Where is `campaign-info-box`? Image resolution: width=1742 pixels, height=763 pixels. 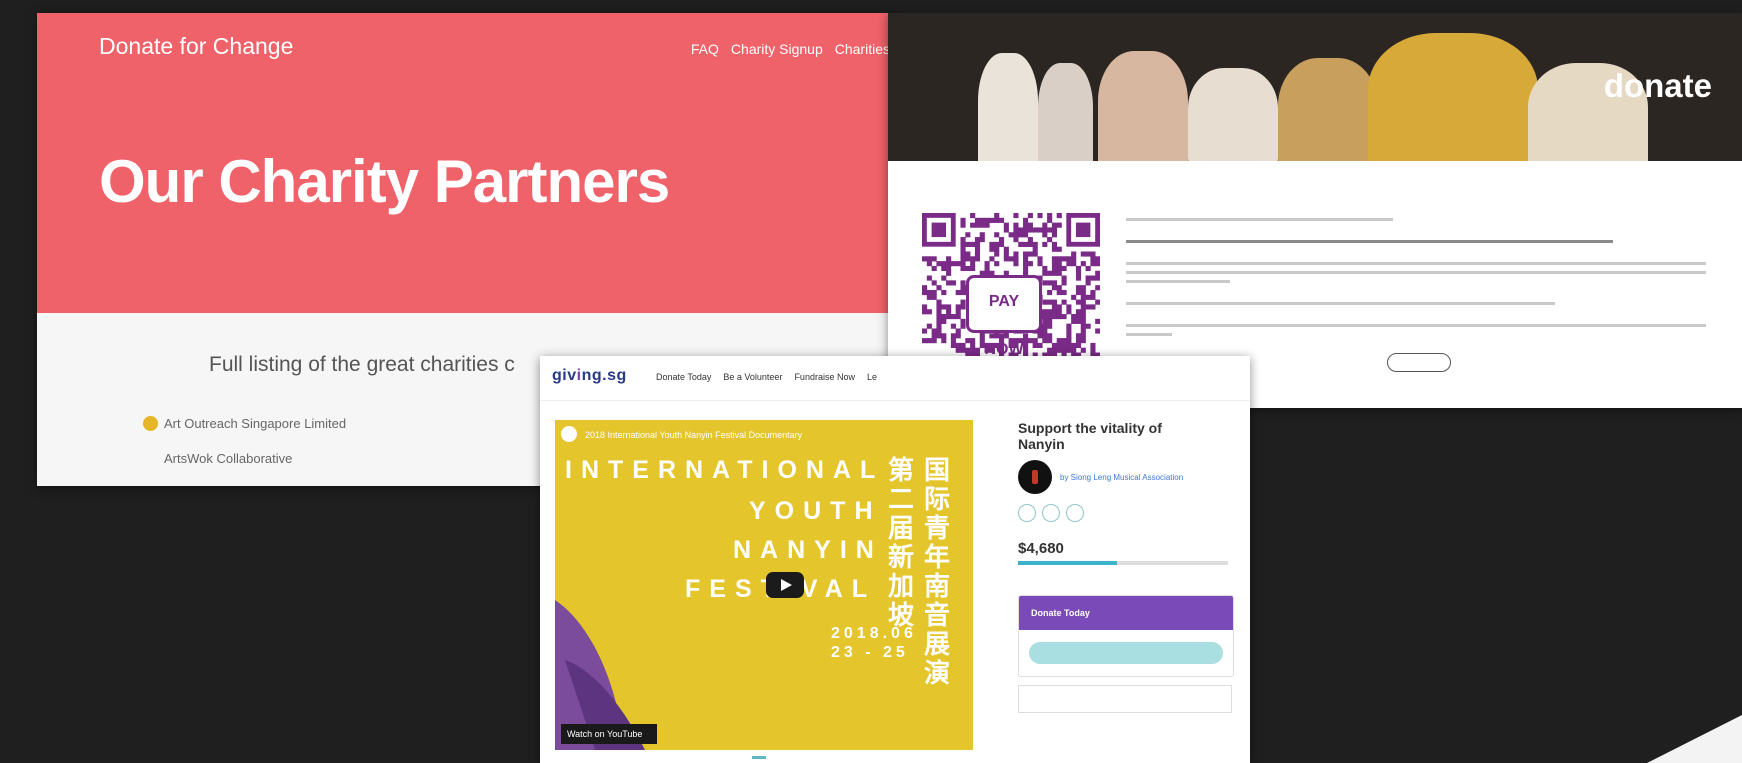 campaign-info-box is located at coordinates (1125, 699).